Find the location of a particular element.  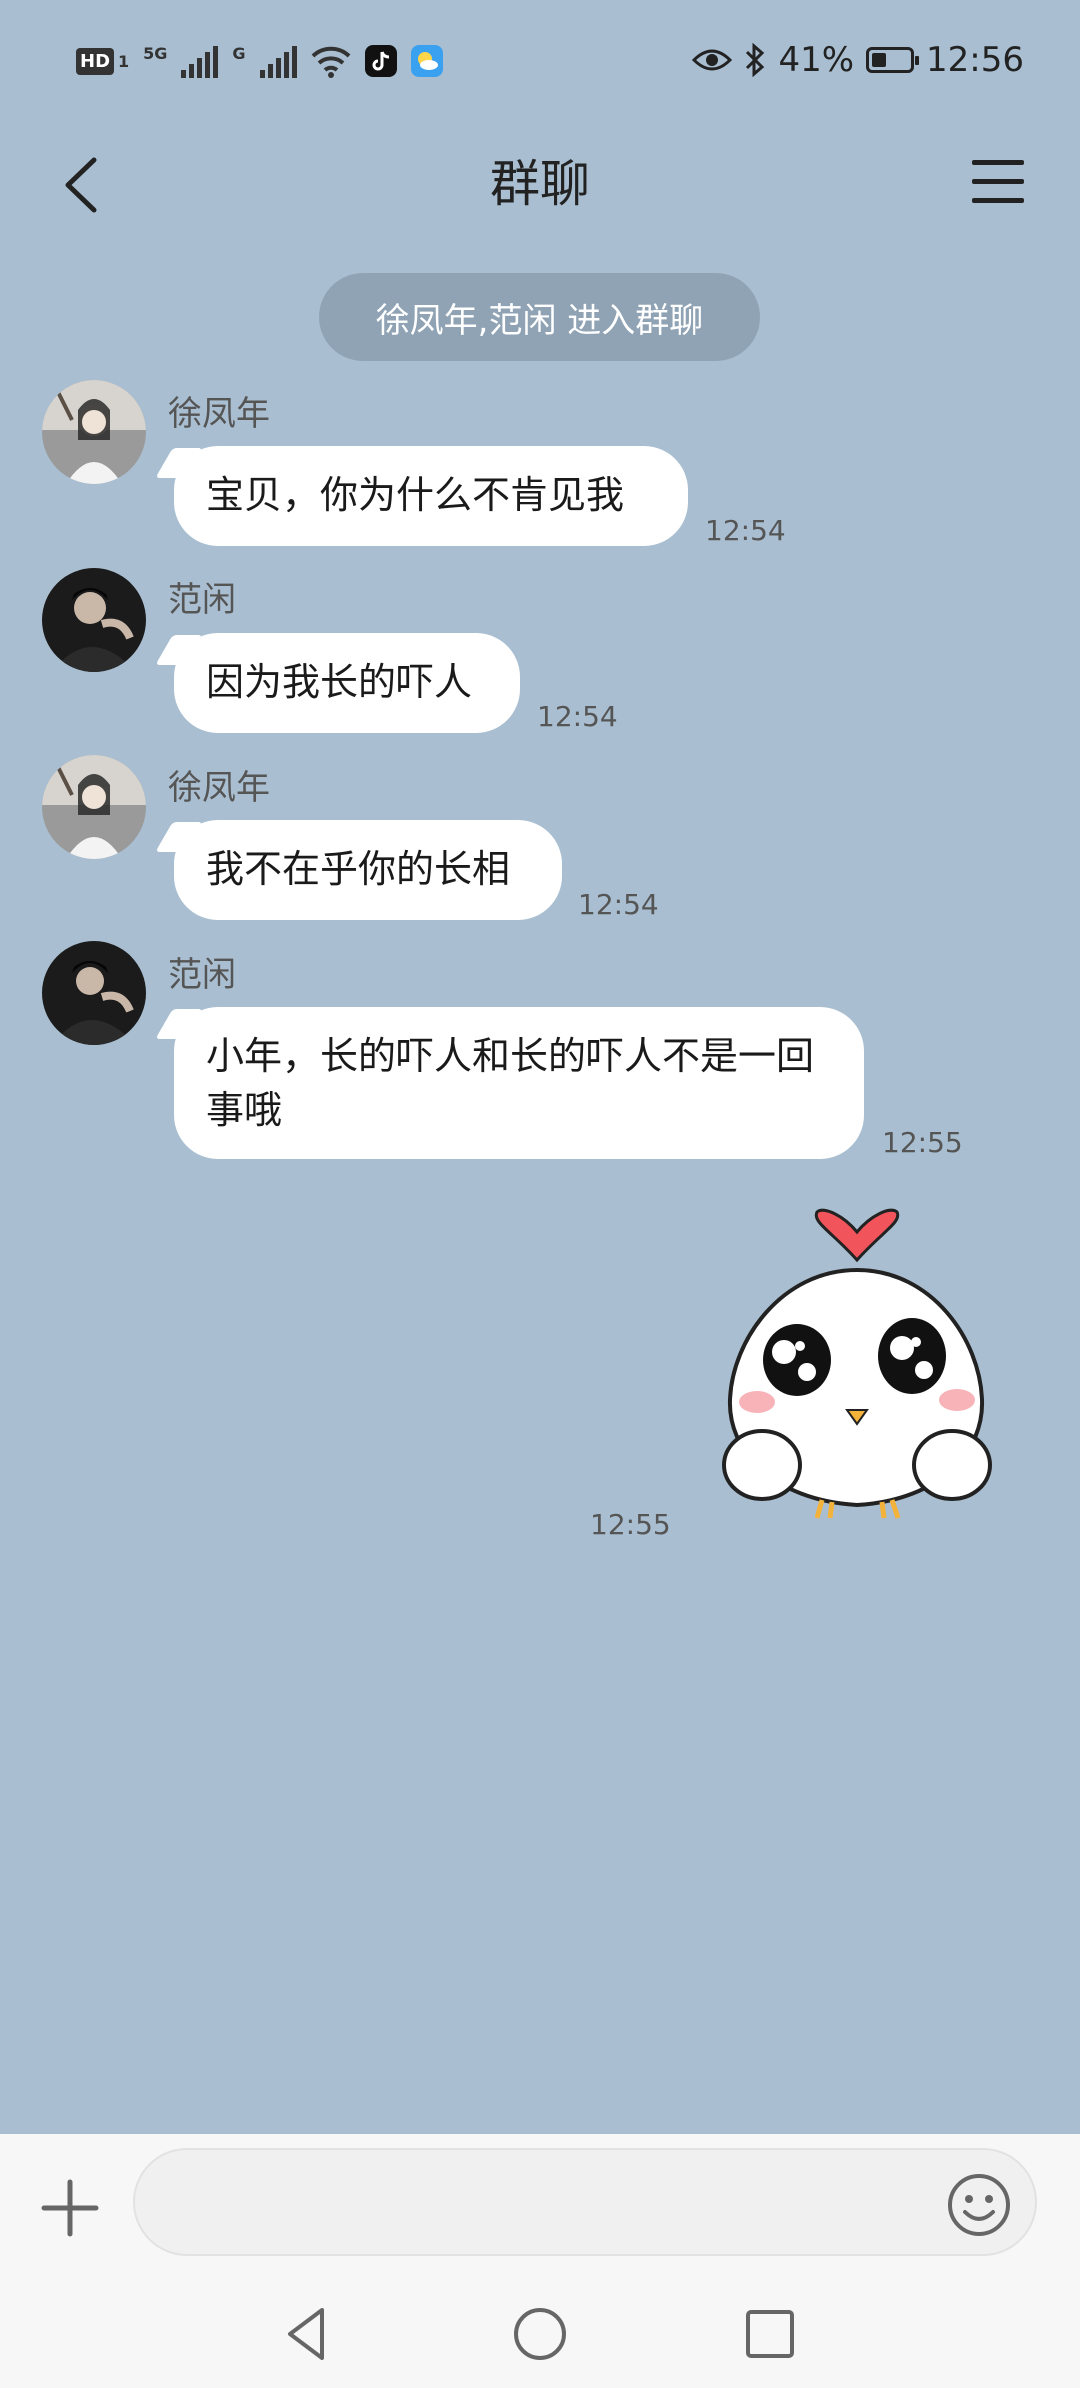

message-bubble: 因为我长的吓人 is located at coordinates (347, 683).